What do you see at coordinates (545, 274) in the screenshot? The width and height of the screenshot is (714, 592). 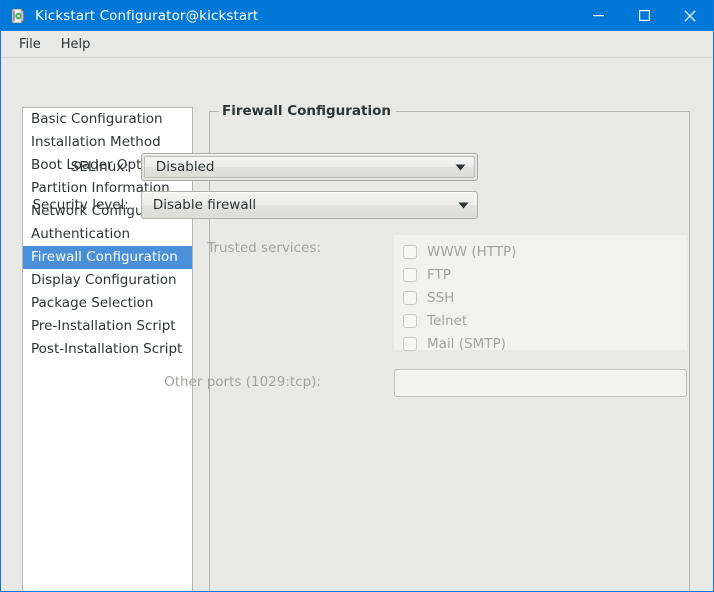 I see `checkbox-row-ftp: FTP` at bounding box center [545, 274].